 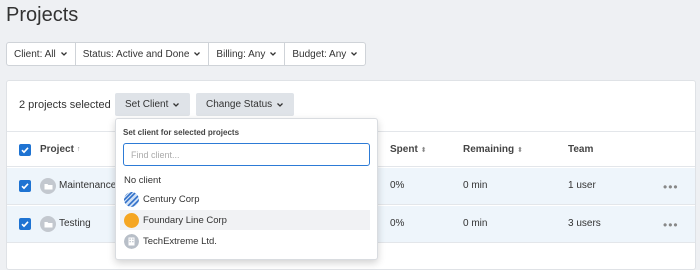 I want to click on striped-circle-icon, so click(x=131, y=199).